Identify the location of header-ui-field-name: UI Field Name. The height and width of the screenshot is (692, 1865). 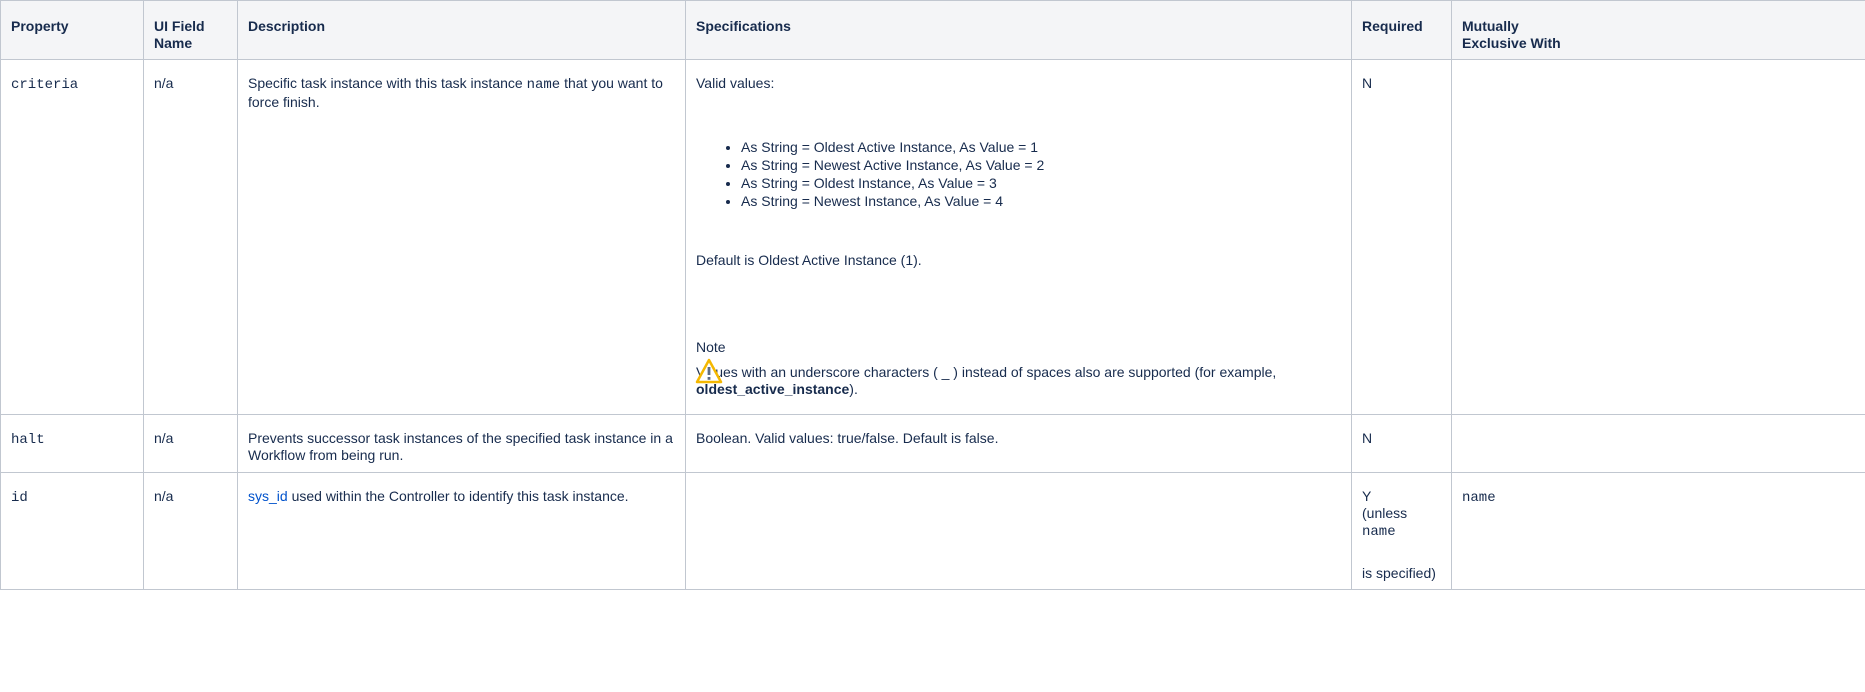
(190, 30).